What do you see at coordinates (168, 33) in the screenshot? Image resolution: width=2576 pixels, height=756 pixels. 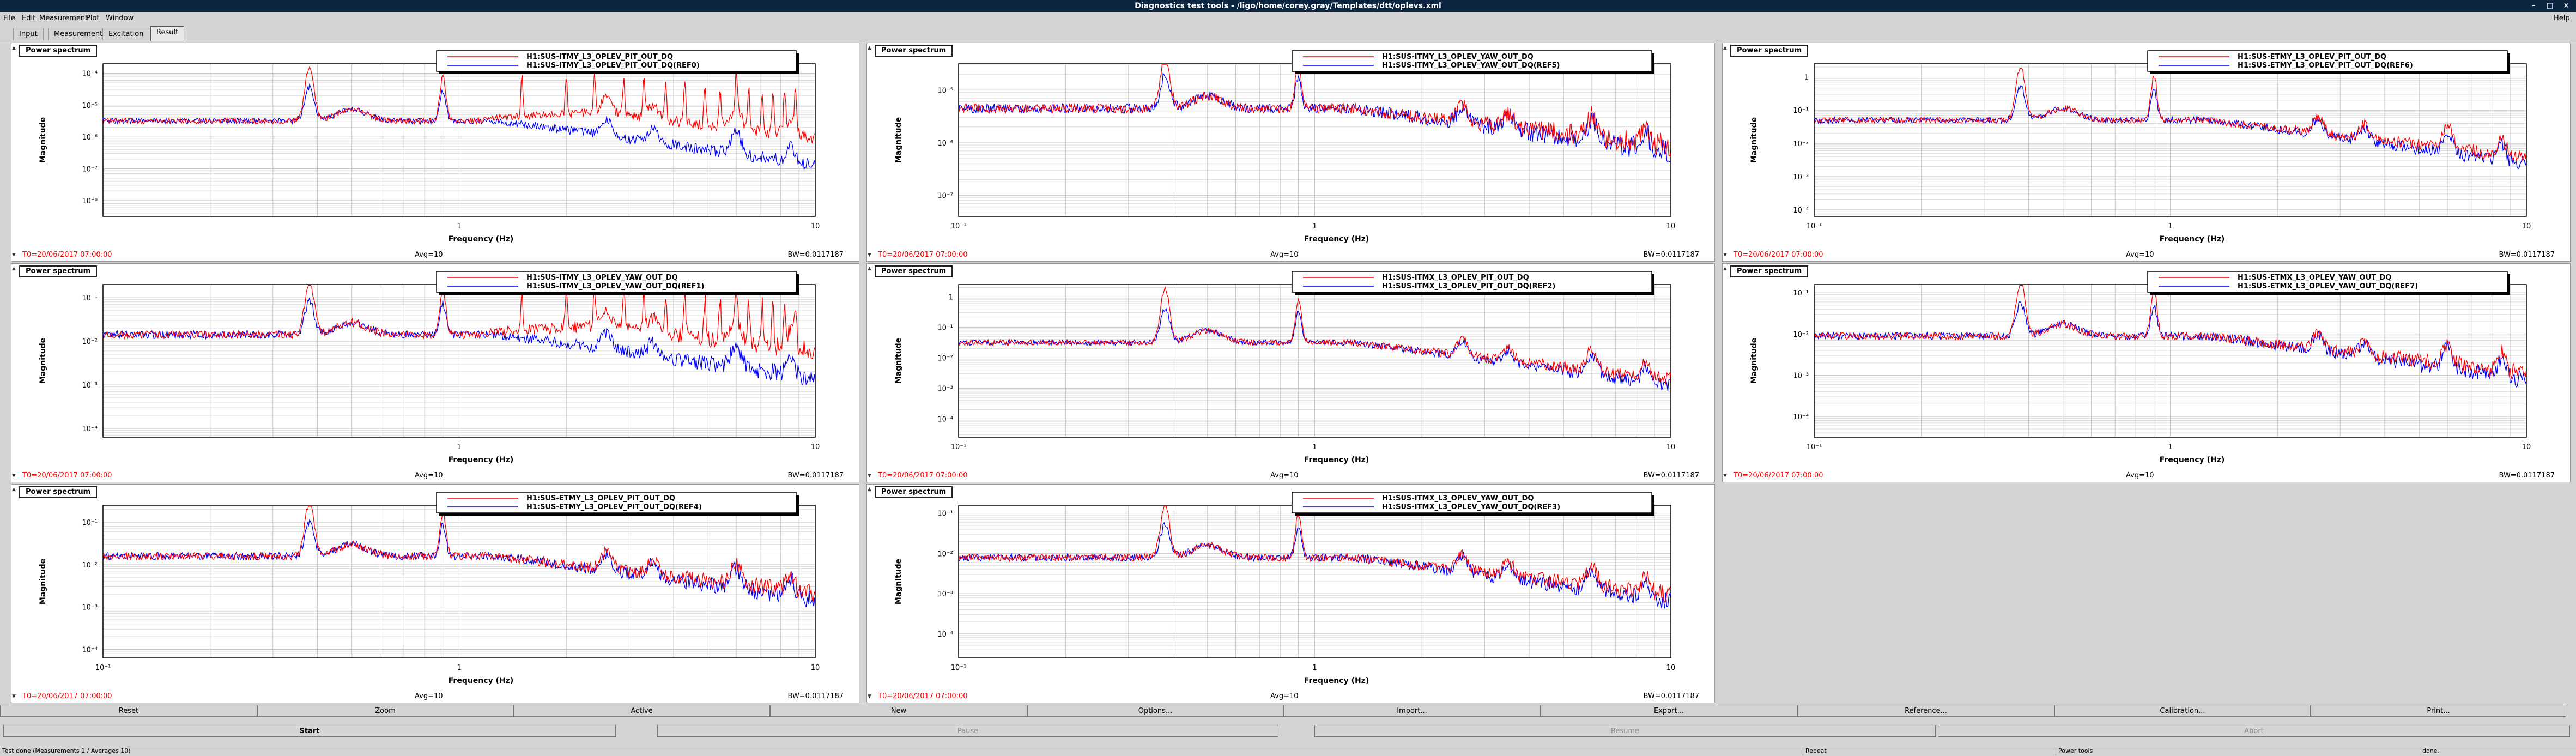 I see `tab-result: Result` at bounding box center [168, 33].